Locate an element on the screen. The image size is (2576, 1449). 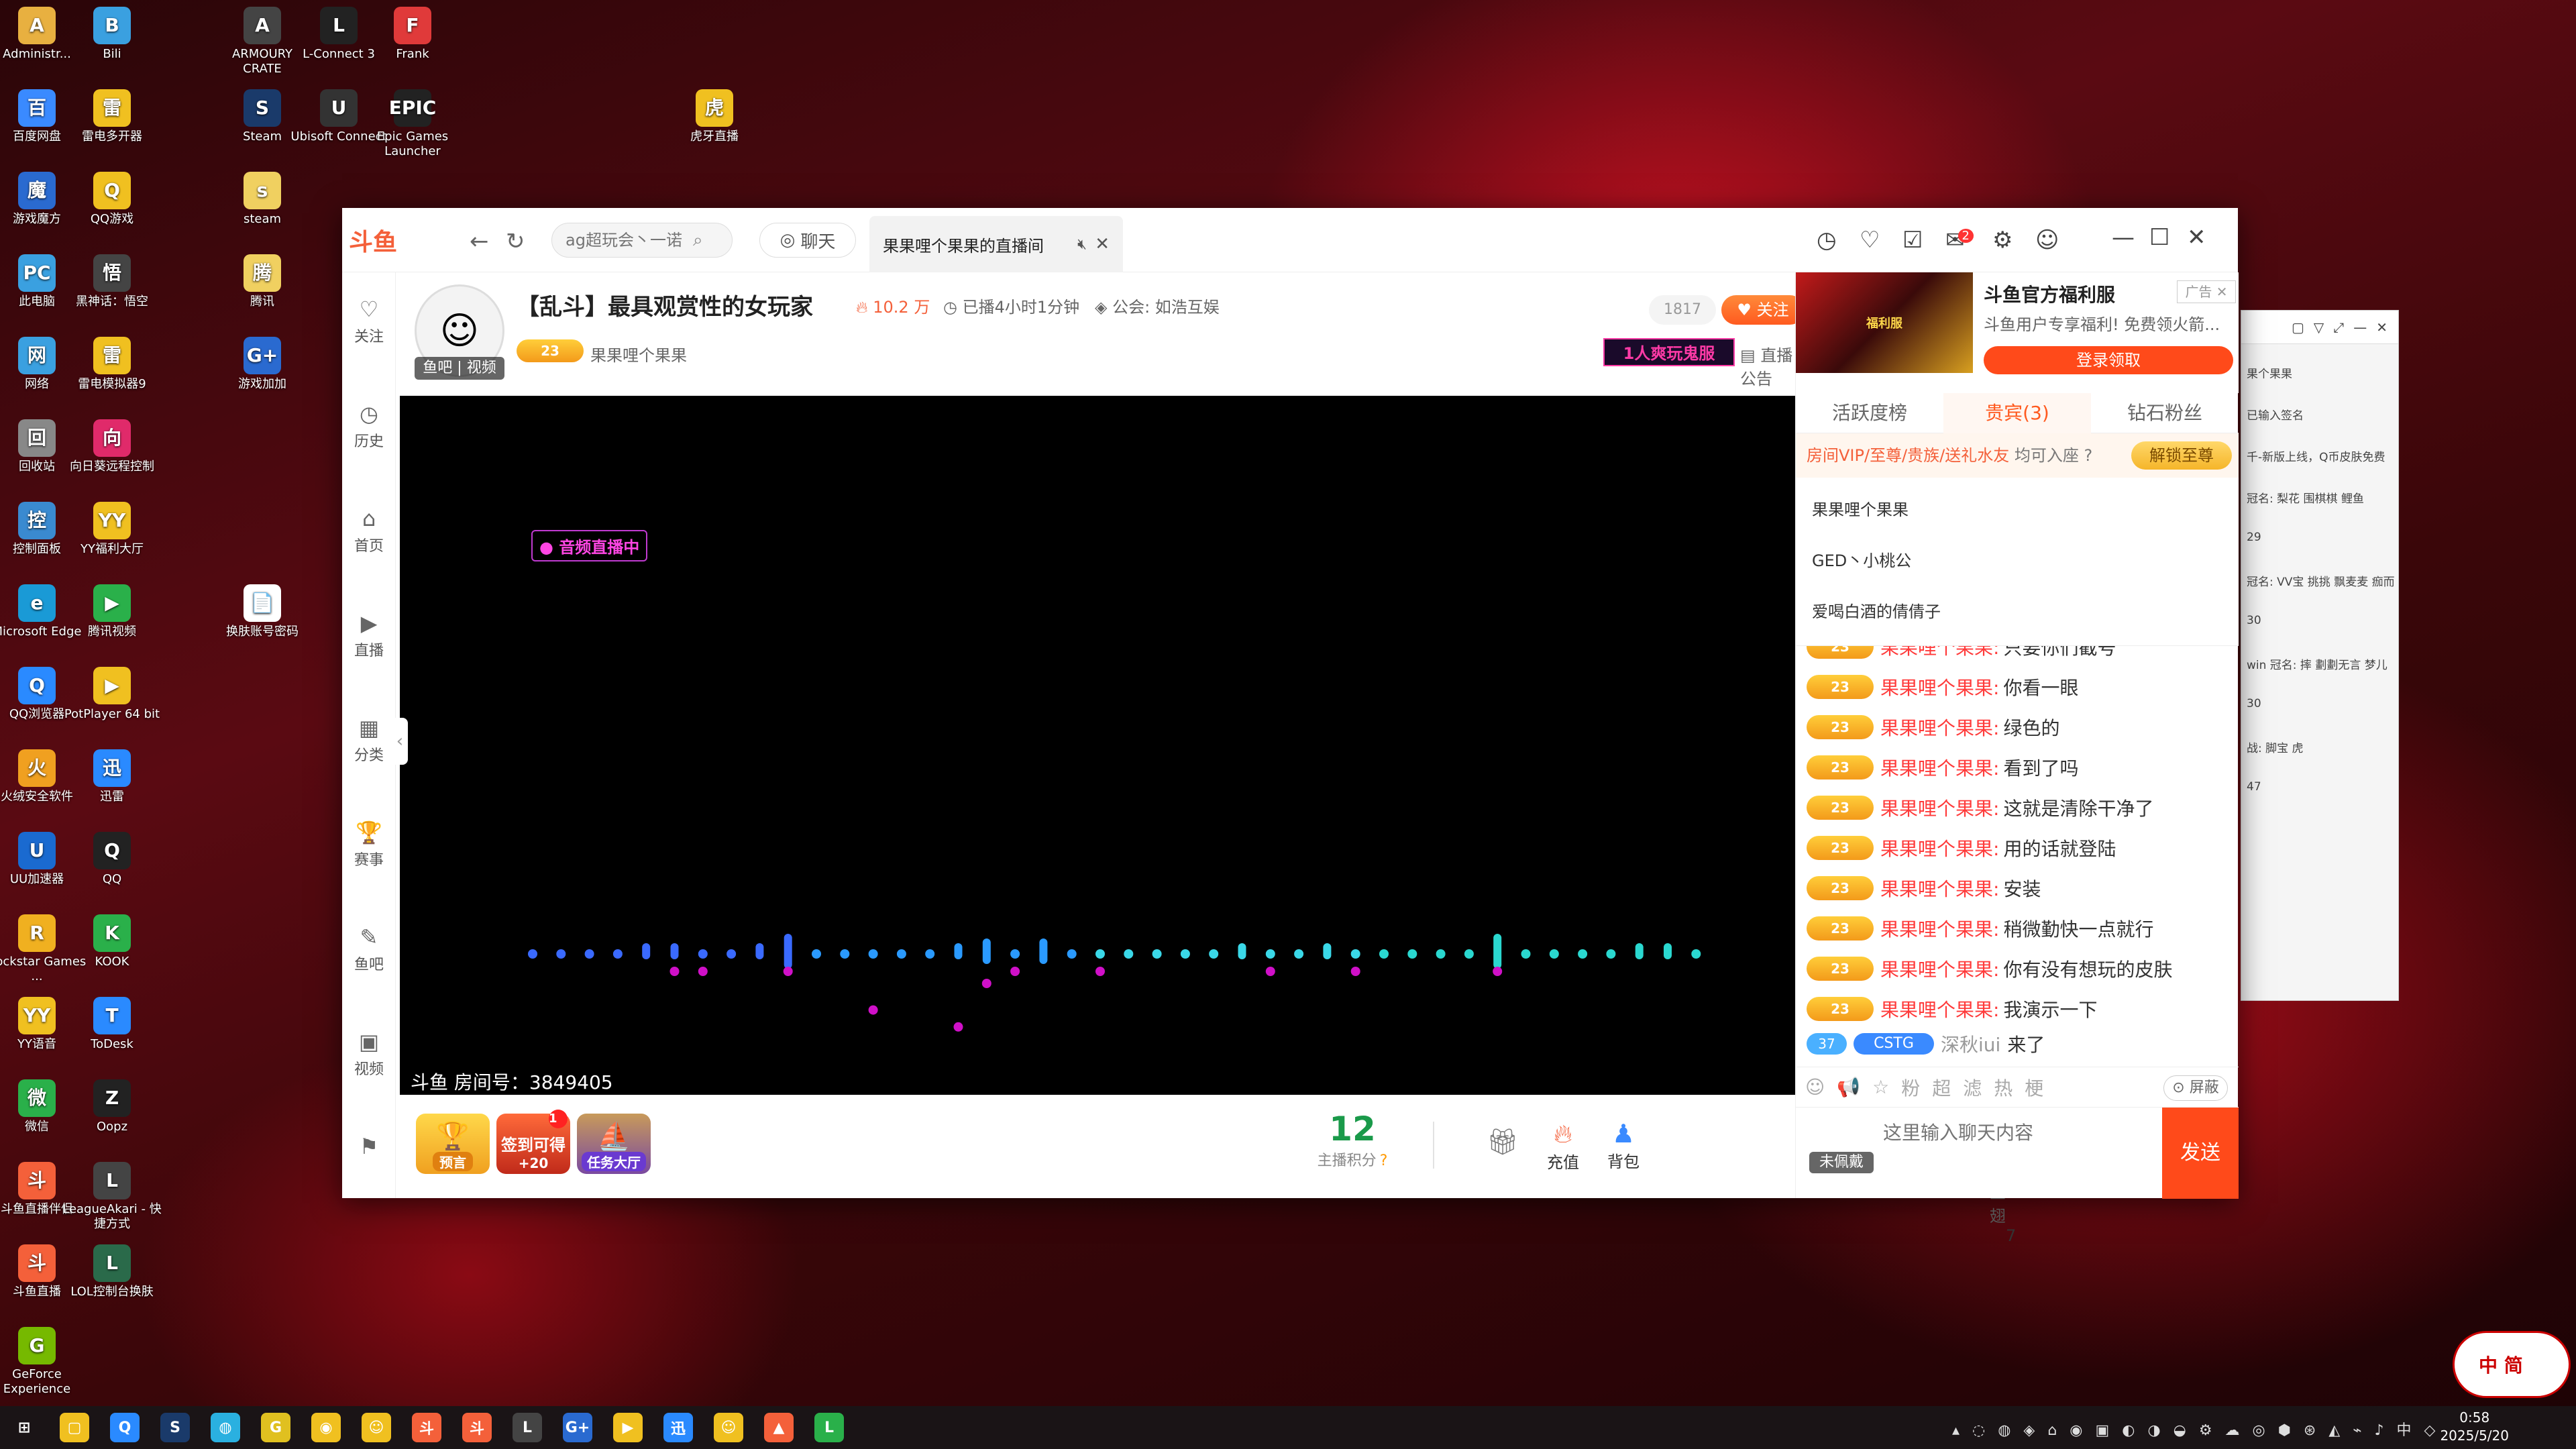
taskbar-app-icon: ▲ is located at coordinates (779, 1427).